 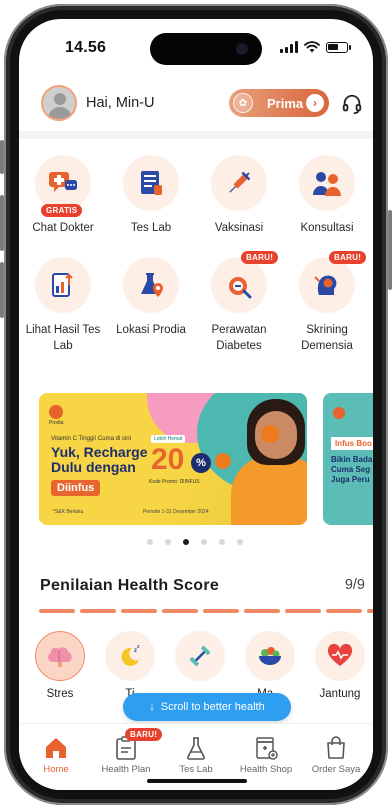 I want to click on promo-banner-next: Infus Boo Bikin Bada Cuma Seg Juga Peru, so click(x=348, y=459).